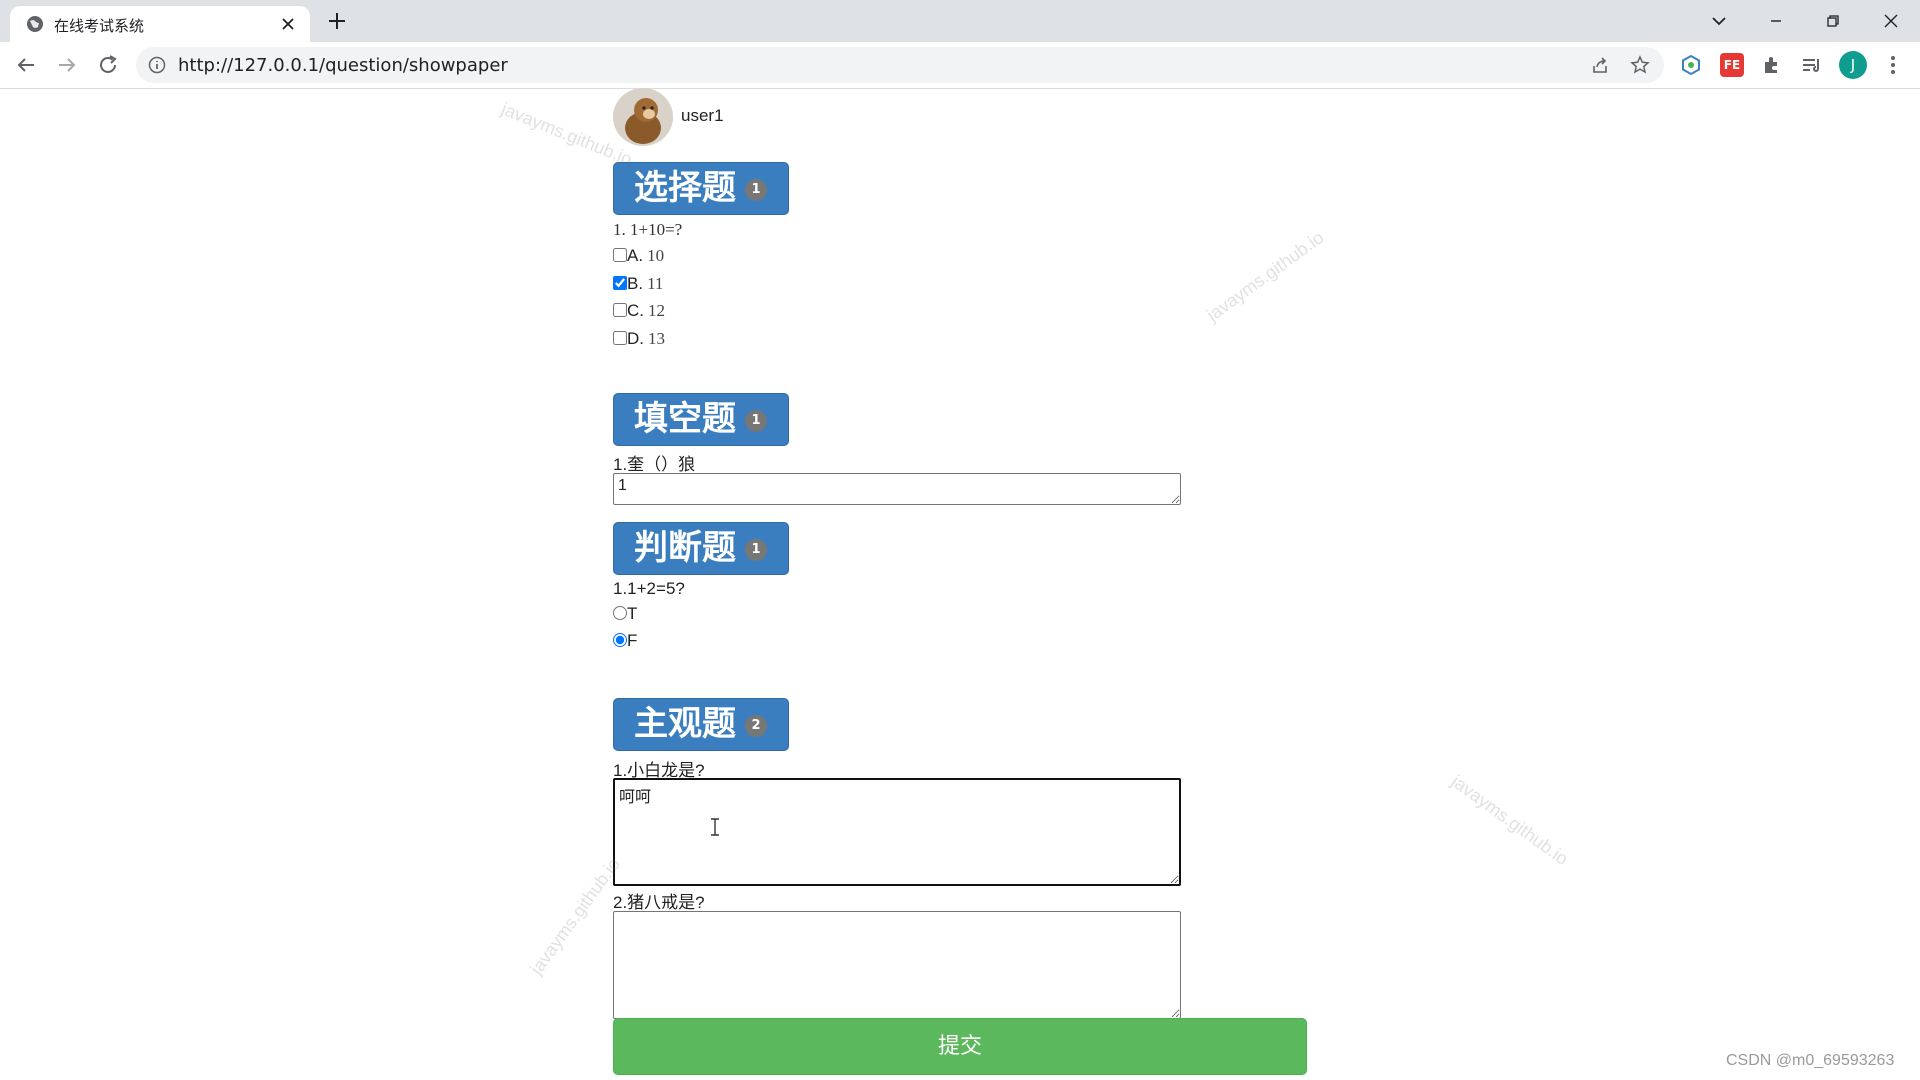  Describe the element at coordinates (656, 338) in the screenshot. I see `choice-option-d-value: 13` at that location.